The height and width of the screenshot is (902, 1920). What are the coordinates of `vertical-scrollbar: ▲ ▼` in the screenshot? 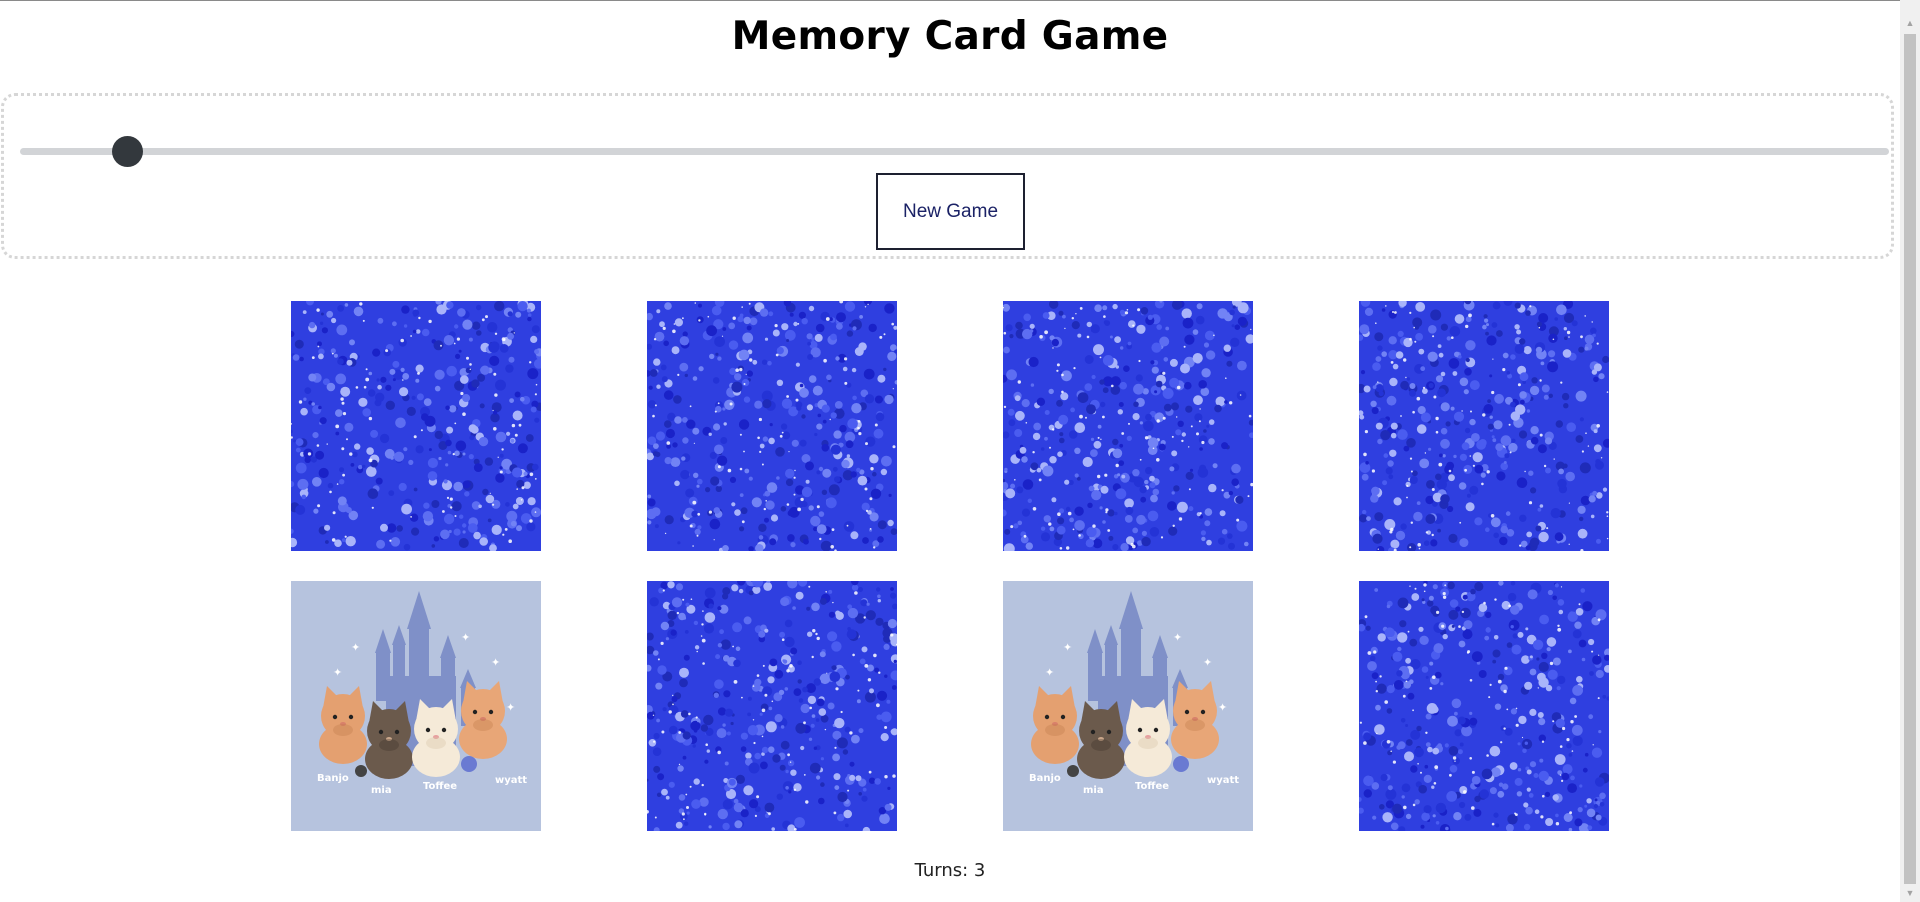 It's located at (1910, 451).